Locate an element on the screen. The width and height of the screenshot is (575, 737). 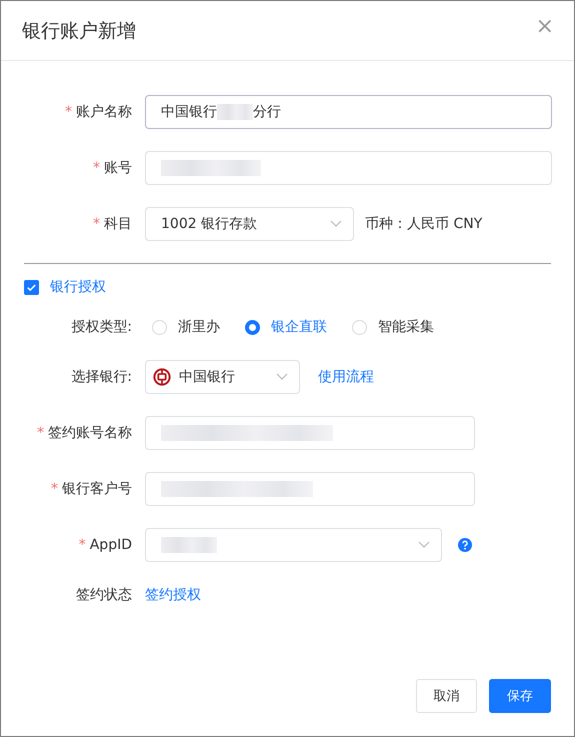
radio-button is located at coordinates (252, 327).